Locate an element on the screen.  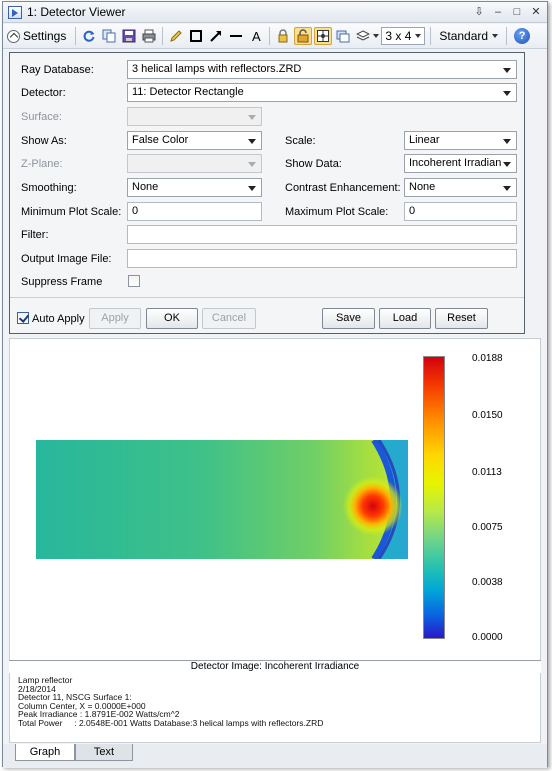
toolbar: Settings A 3 x 4 Standard ? is located at coordinates (275, 36).